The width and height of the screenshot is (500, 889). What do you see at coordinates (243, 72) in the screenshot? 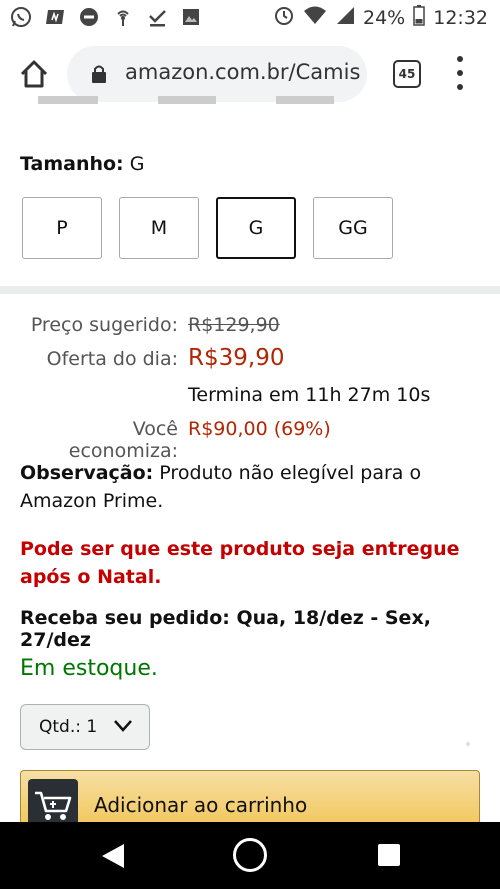
I see `url-text: amazon.com.br/Camis` at bounding box center [243, 72].